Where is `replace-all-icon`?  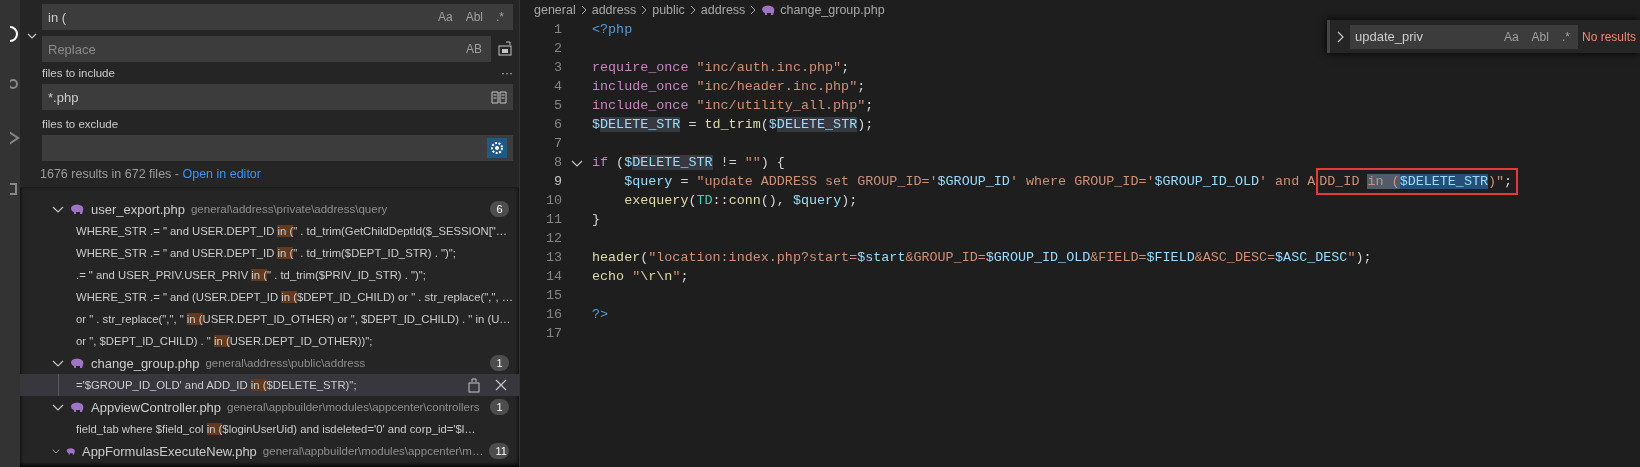 replace-all-icon is located at coordinates (505, 49).